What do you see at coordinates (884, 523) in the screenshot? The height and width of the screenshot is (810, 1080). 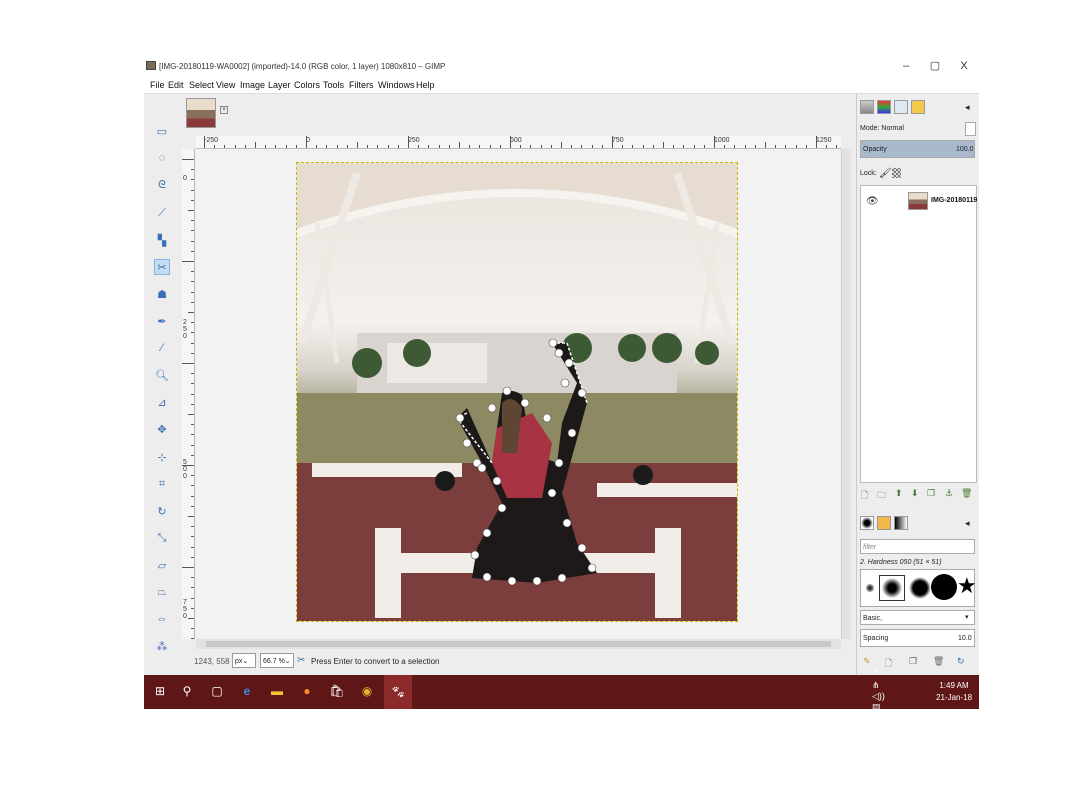 I see `patterns-tab-icon` at bounding box center [884, 523].